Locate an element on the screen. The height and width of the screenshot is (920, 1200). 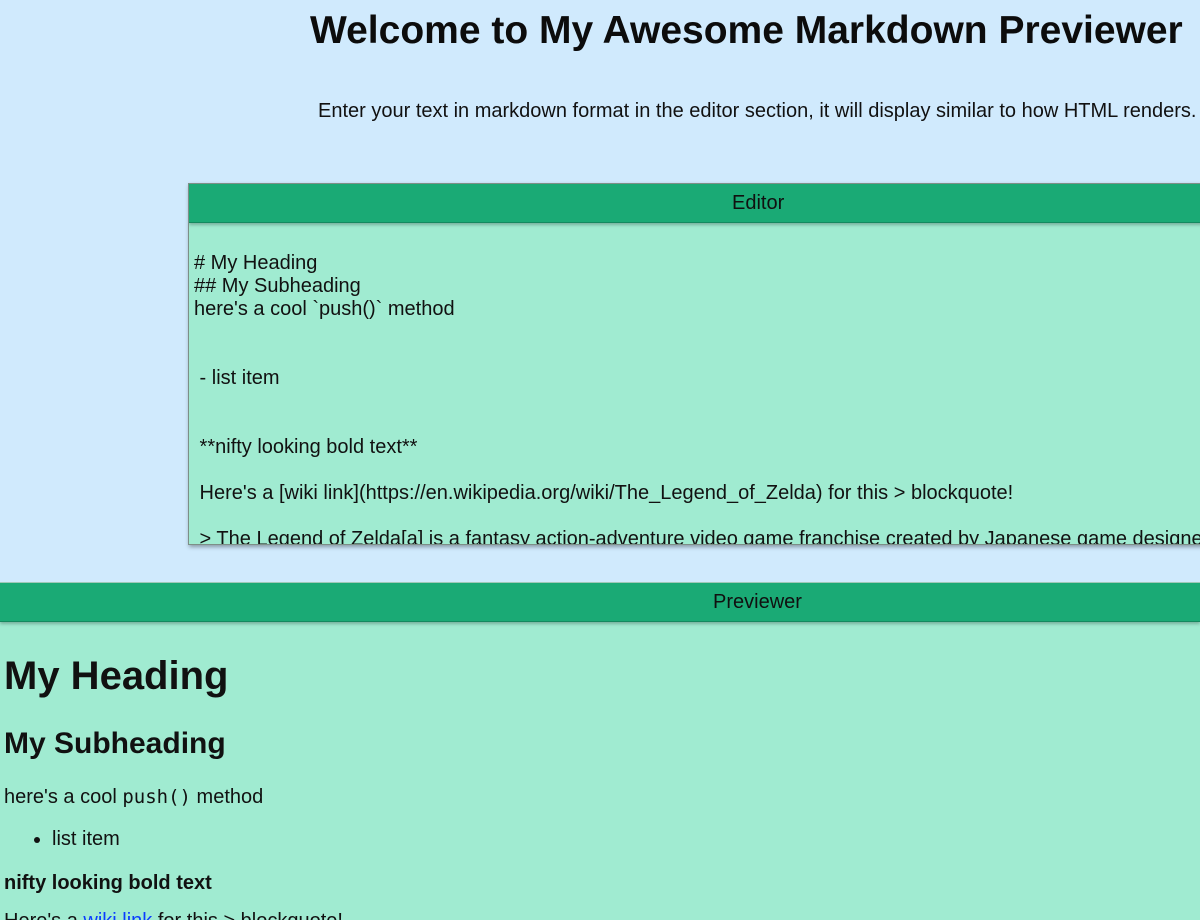
previewer-header: Previewer is located at coordinates (600, 602).